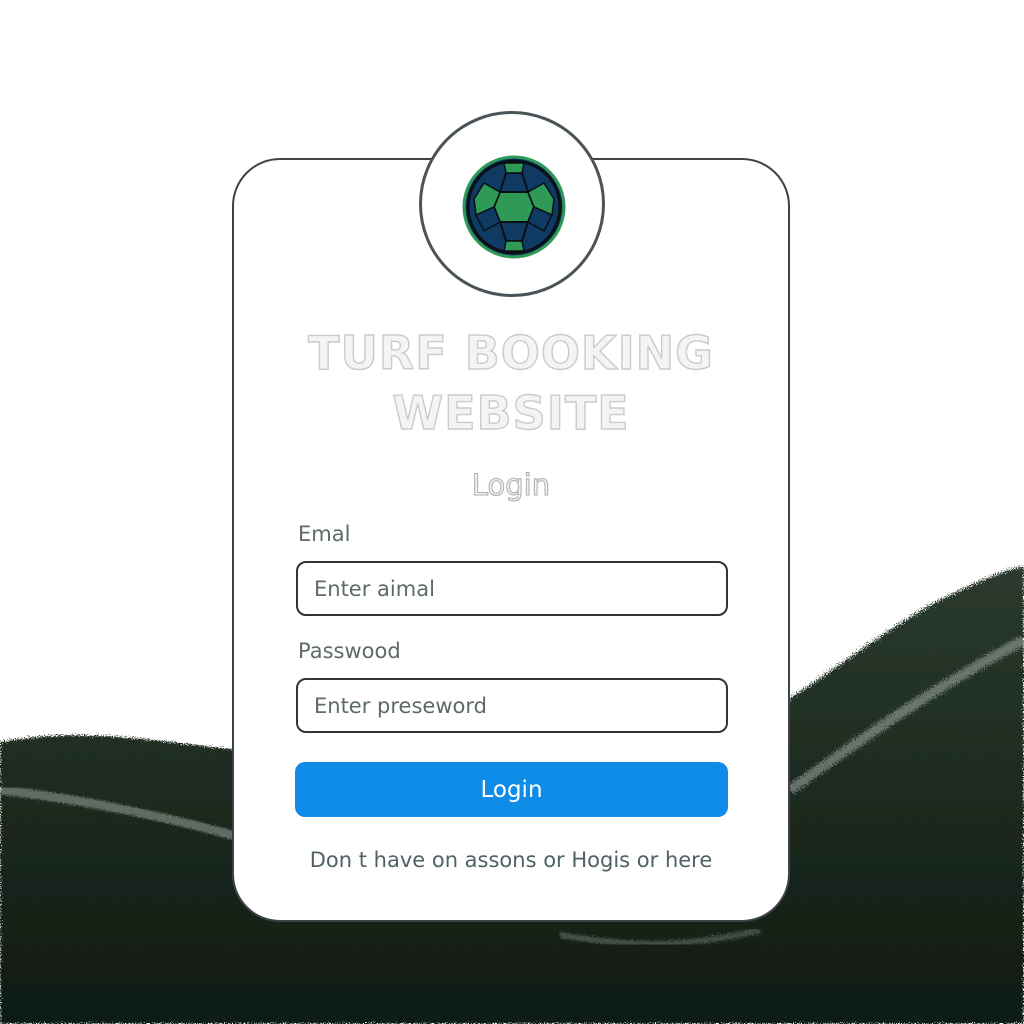  I want to click on logo-badge, so click(512, 204).